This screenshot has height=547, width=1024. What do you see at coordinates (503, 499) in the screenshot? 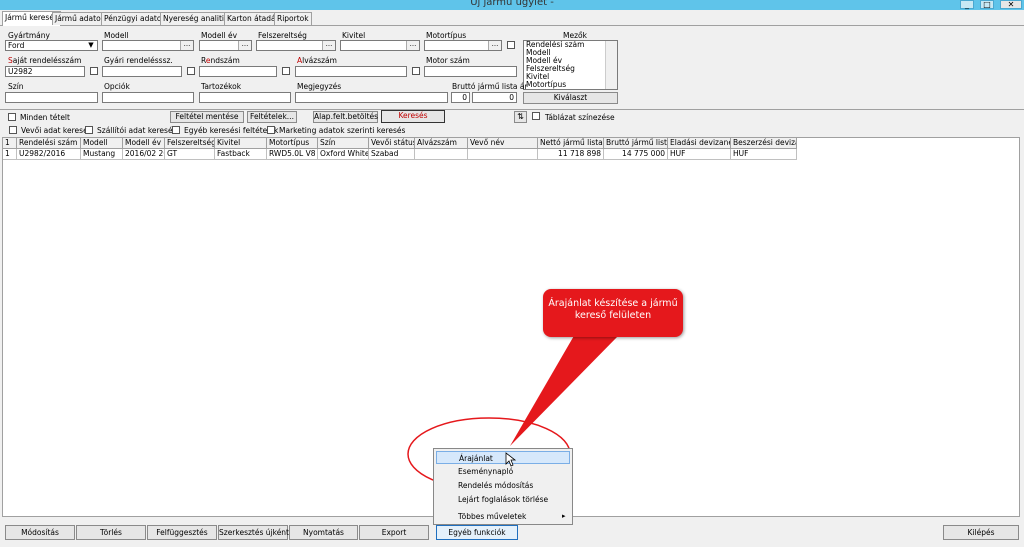
I see `menu-item-lejart-foglalasok: Lejárt foglalások törlése` at bounding box center [503, 499].